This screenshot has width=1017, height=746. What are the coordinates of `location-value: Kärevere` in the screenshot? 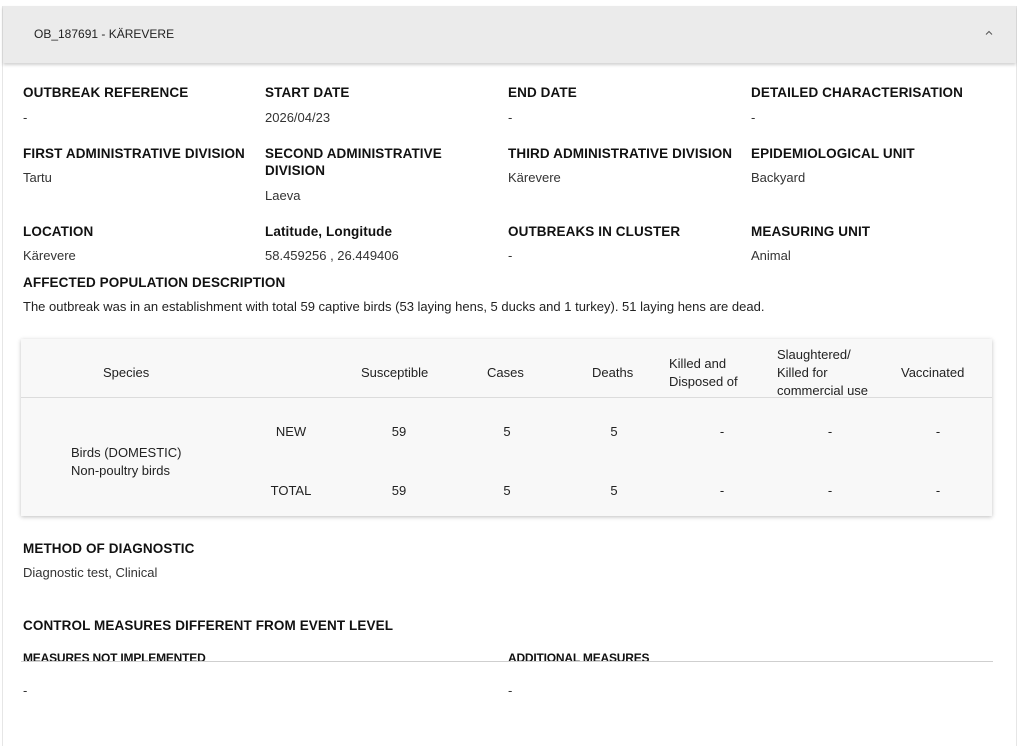 It's located at (49, 255).